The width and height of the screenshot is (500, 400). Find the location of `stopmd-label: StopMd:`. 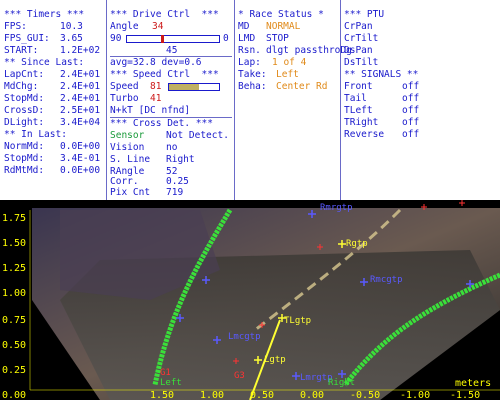

stopmd-label: StopMd: is located at coordinates (24, 98).